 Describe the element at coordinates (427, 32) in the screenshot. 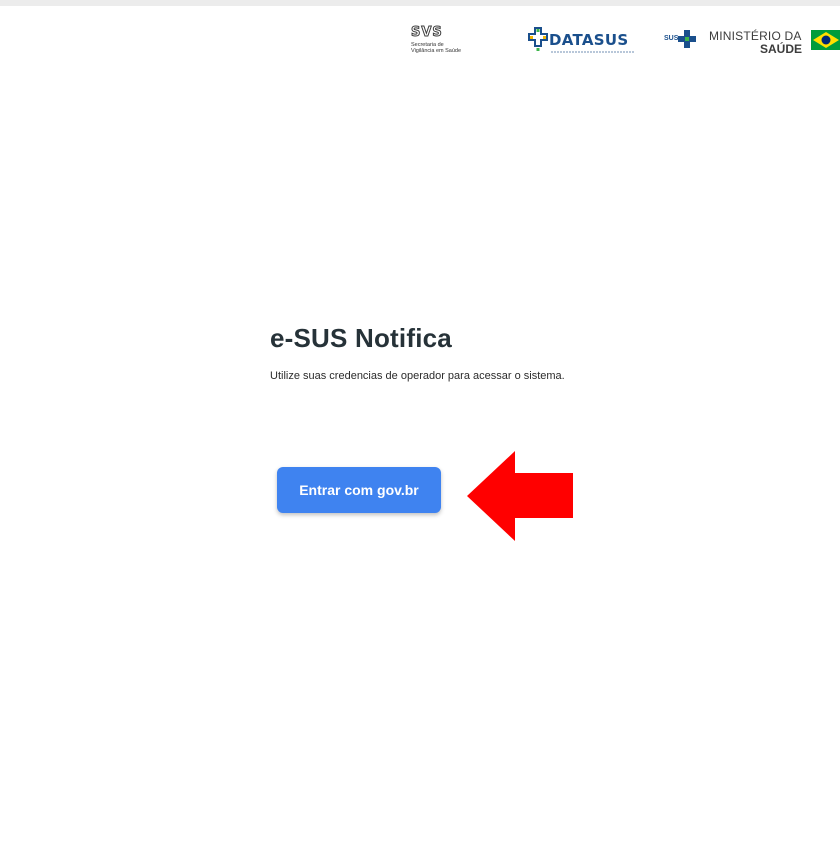

I see `svs-logo-mark: SVS` at that location.